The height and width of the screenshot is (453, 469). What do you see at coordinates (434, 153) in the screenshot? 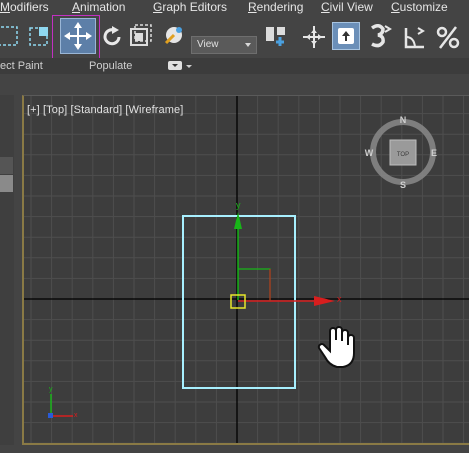
I see `compass-east: E` at bounding box center [434, 153].